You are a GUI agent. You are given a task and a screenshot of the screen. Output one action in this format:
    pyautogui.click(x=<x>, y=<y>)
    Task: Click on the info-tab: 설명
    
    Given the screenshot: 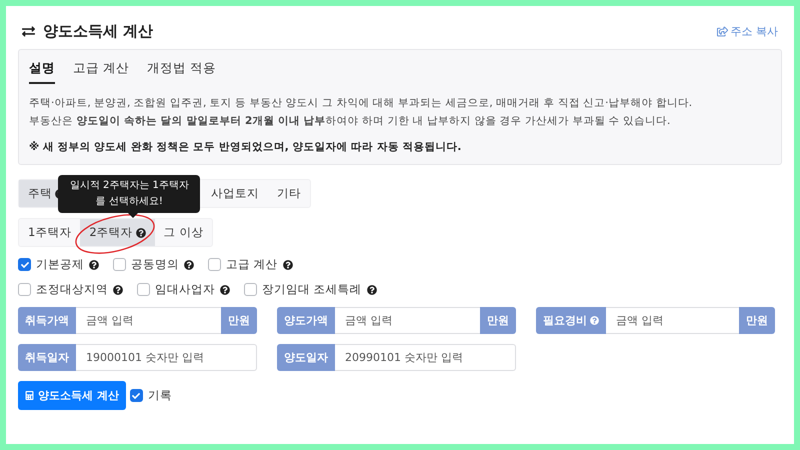 What is the action you would take?
    pyautogui.click(x=42, y=71)
    